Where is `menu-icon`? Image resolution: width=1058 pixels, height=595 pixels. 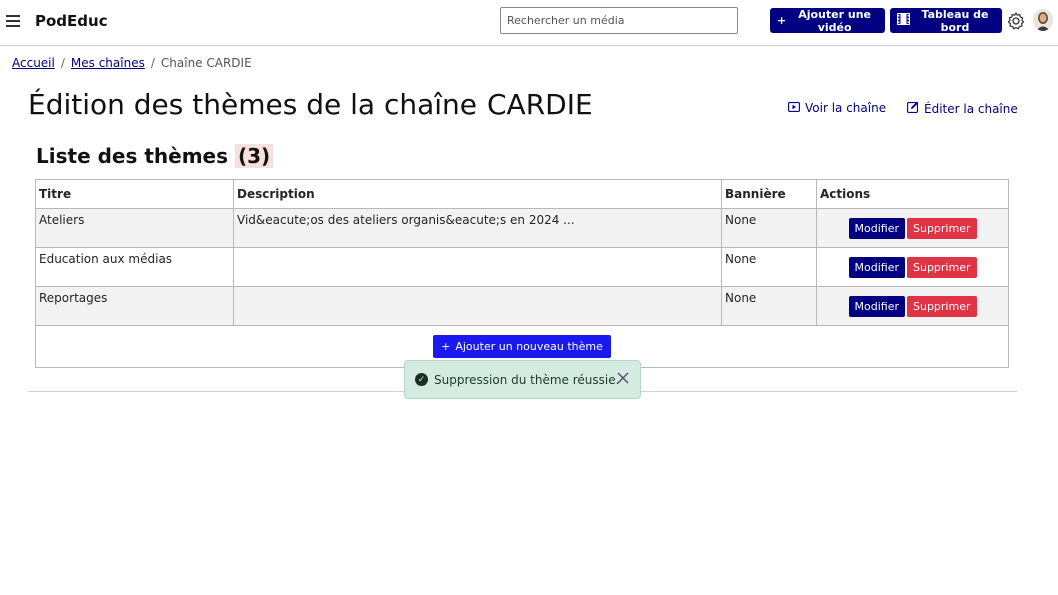 menu-icon is located at coordinates (13, 21).